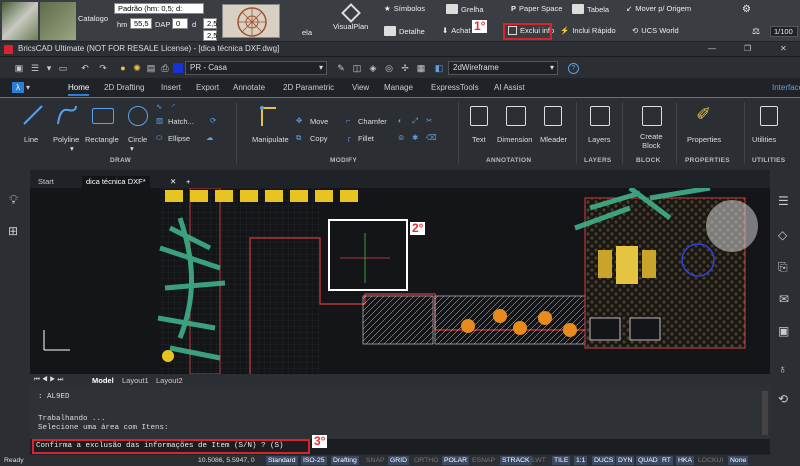 This screenshot has height=466, width=800. What do you see at coordinates (13, 231) in the screenshot?
I see `structure-panel-icon: ⊞` at bounding box center [13, 231].